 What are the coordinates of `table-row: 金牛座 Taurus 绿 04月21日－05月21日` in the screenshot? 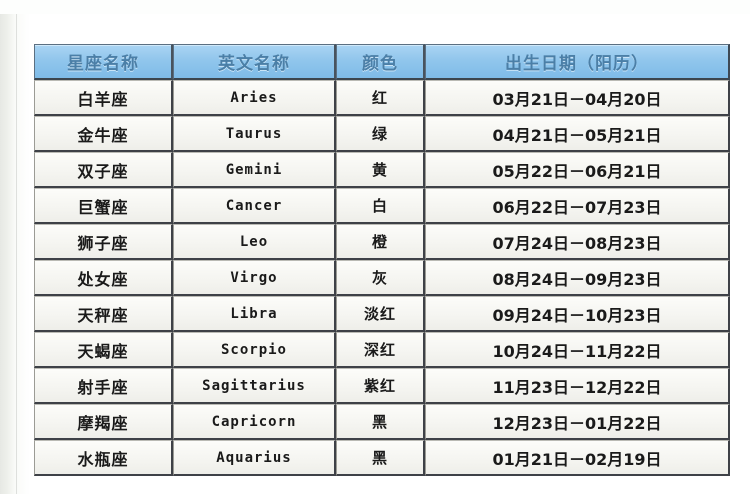 It's located at (382, 134).